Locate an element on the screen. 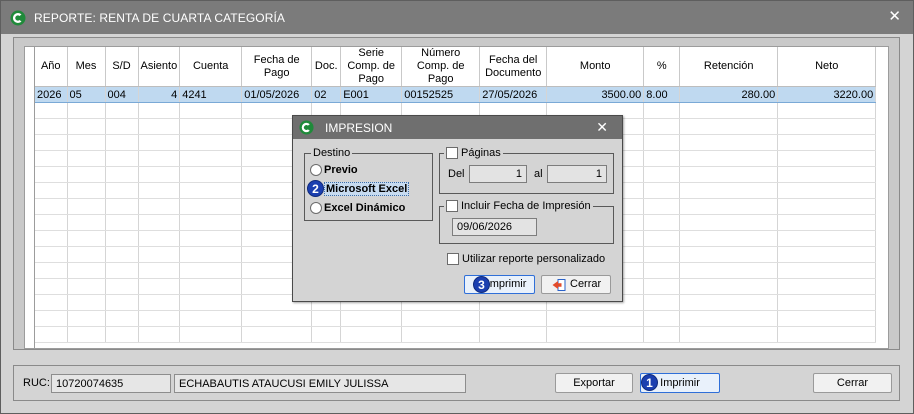  column-header: Neto is located at coordinates (827, 67).